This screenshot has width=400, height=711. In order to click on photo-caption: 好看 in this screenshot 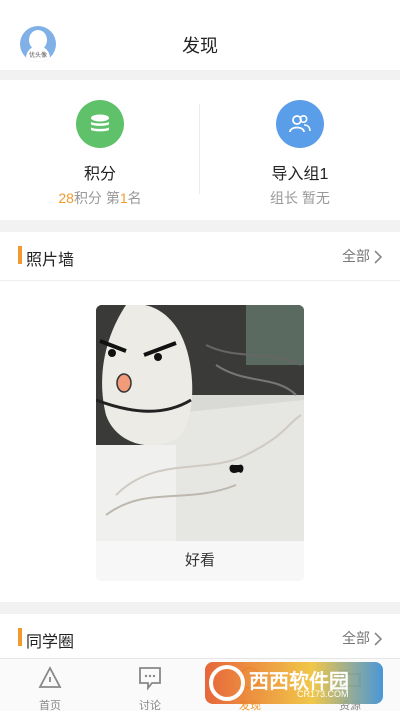, I will do `click(199, 560)`.